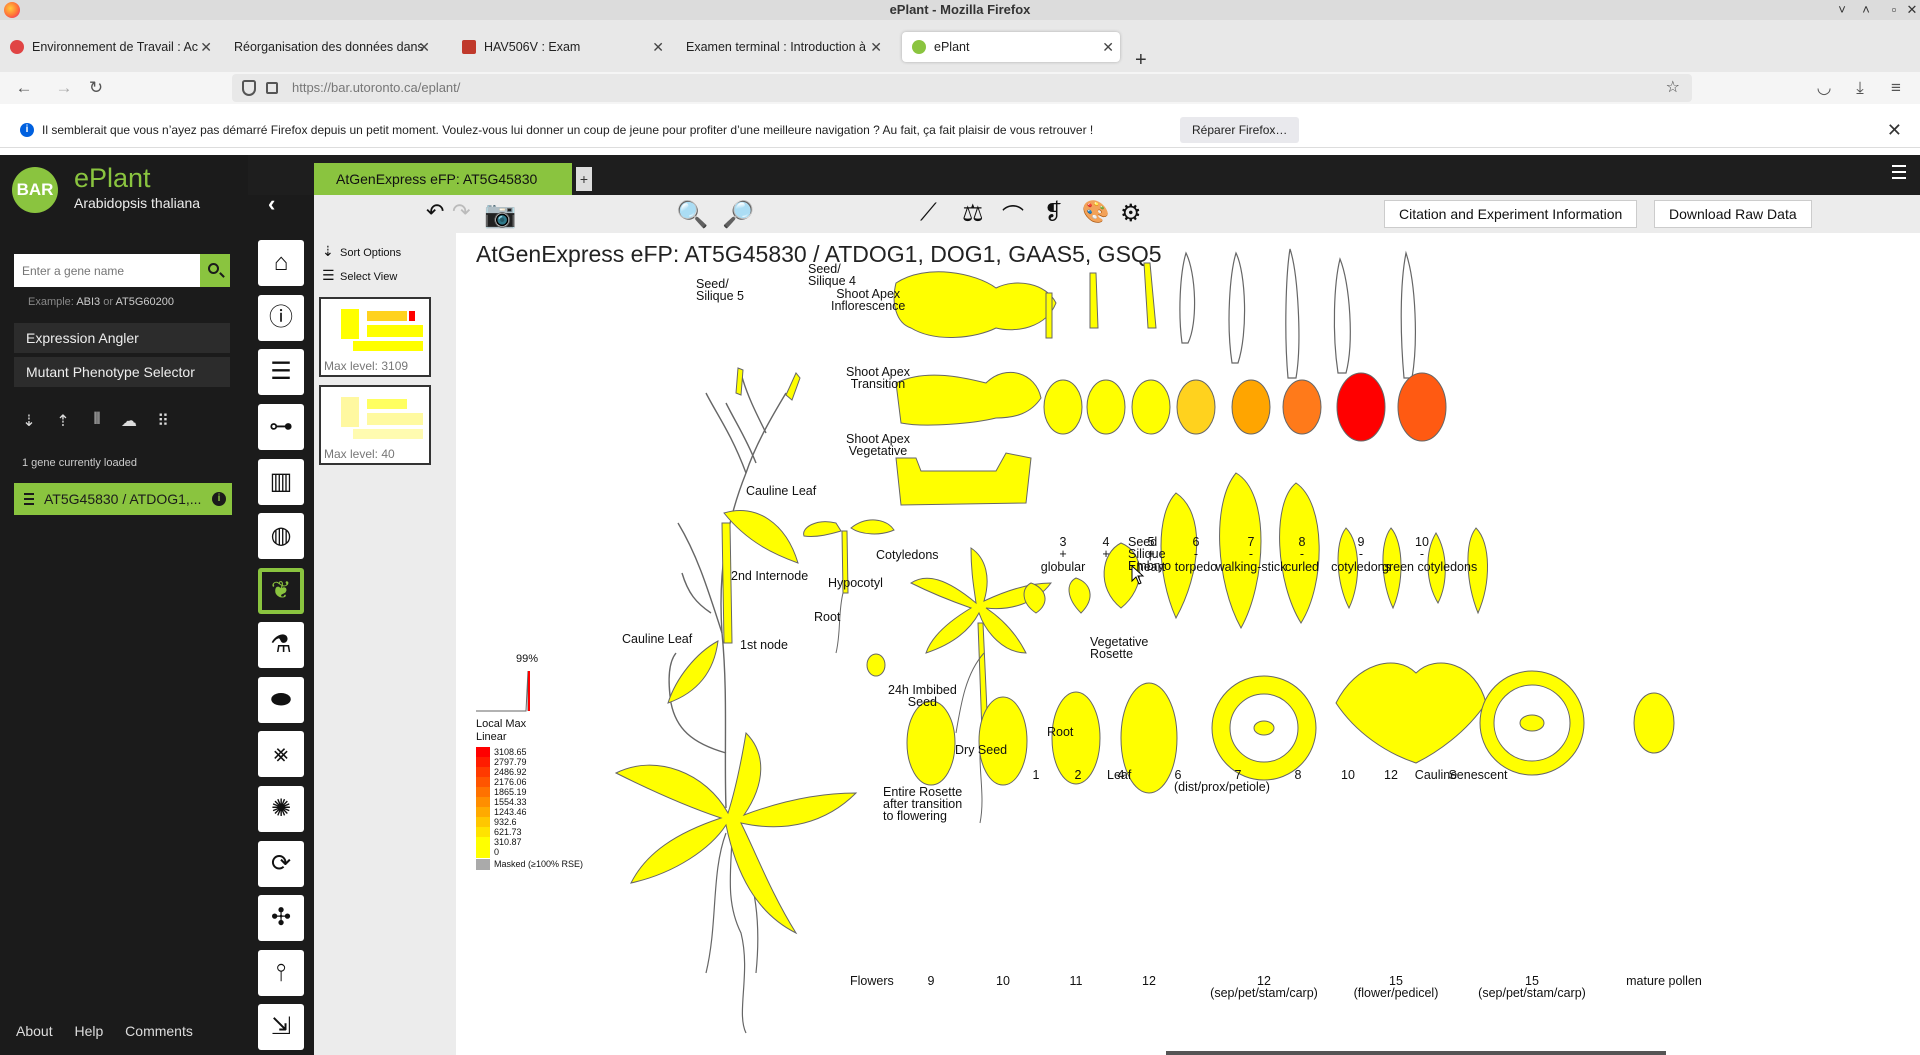  What do you see at coordinates (375, 425) in the screenshot?
I see `view-thumbnail: Max level: 40` at bounding box center [375, 425].